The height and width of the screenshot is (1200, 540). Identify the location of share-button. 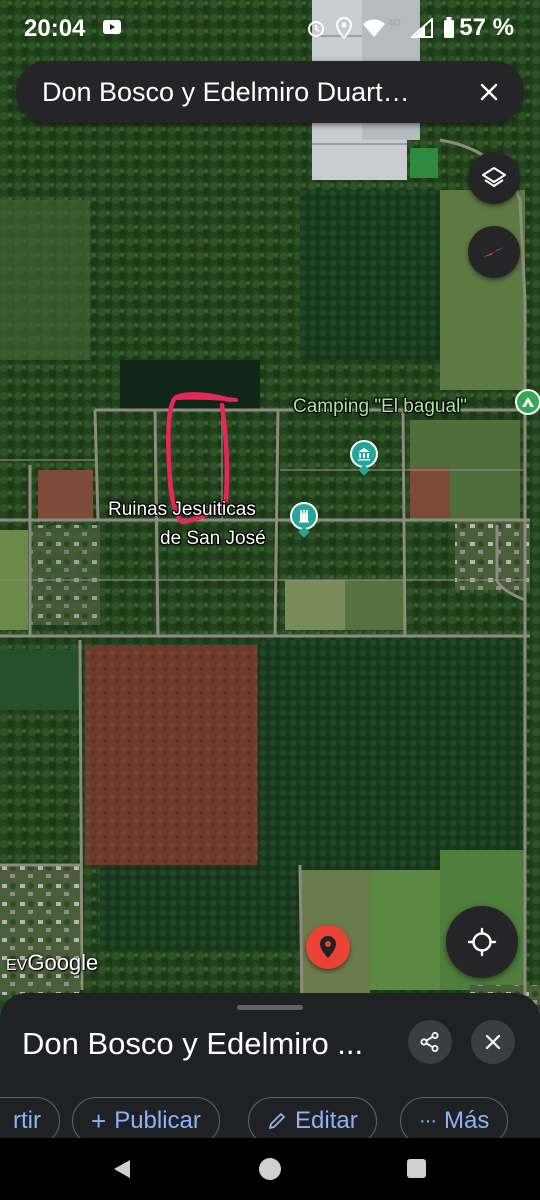
(430, 1042).